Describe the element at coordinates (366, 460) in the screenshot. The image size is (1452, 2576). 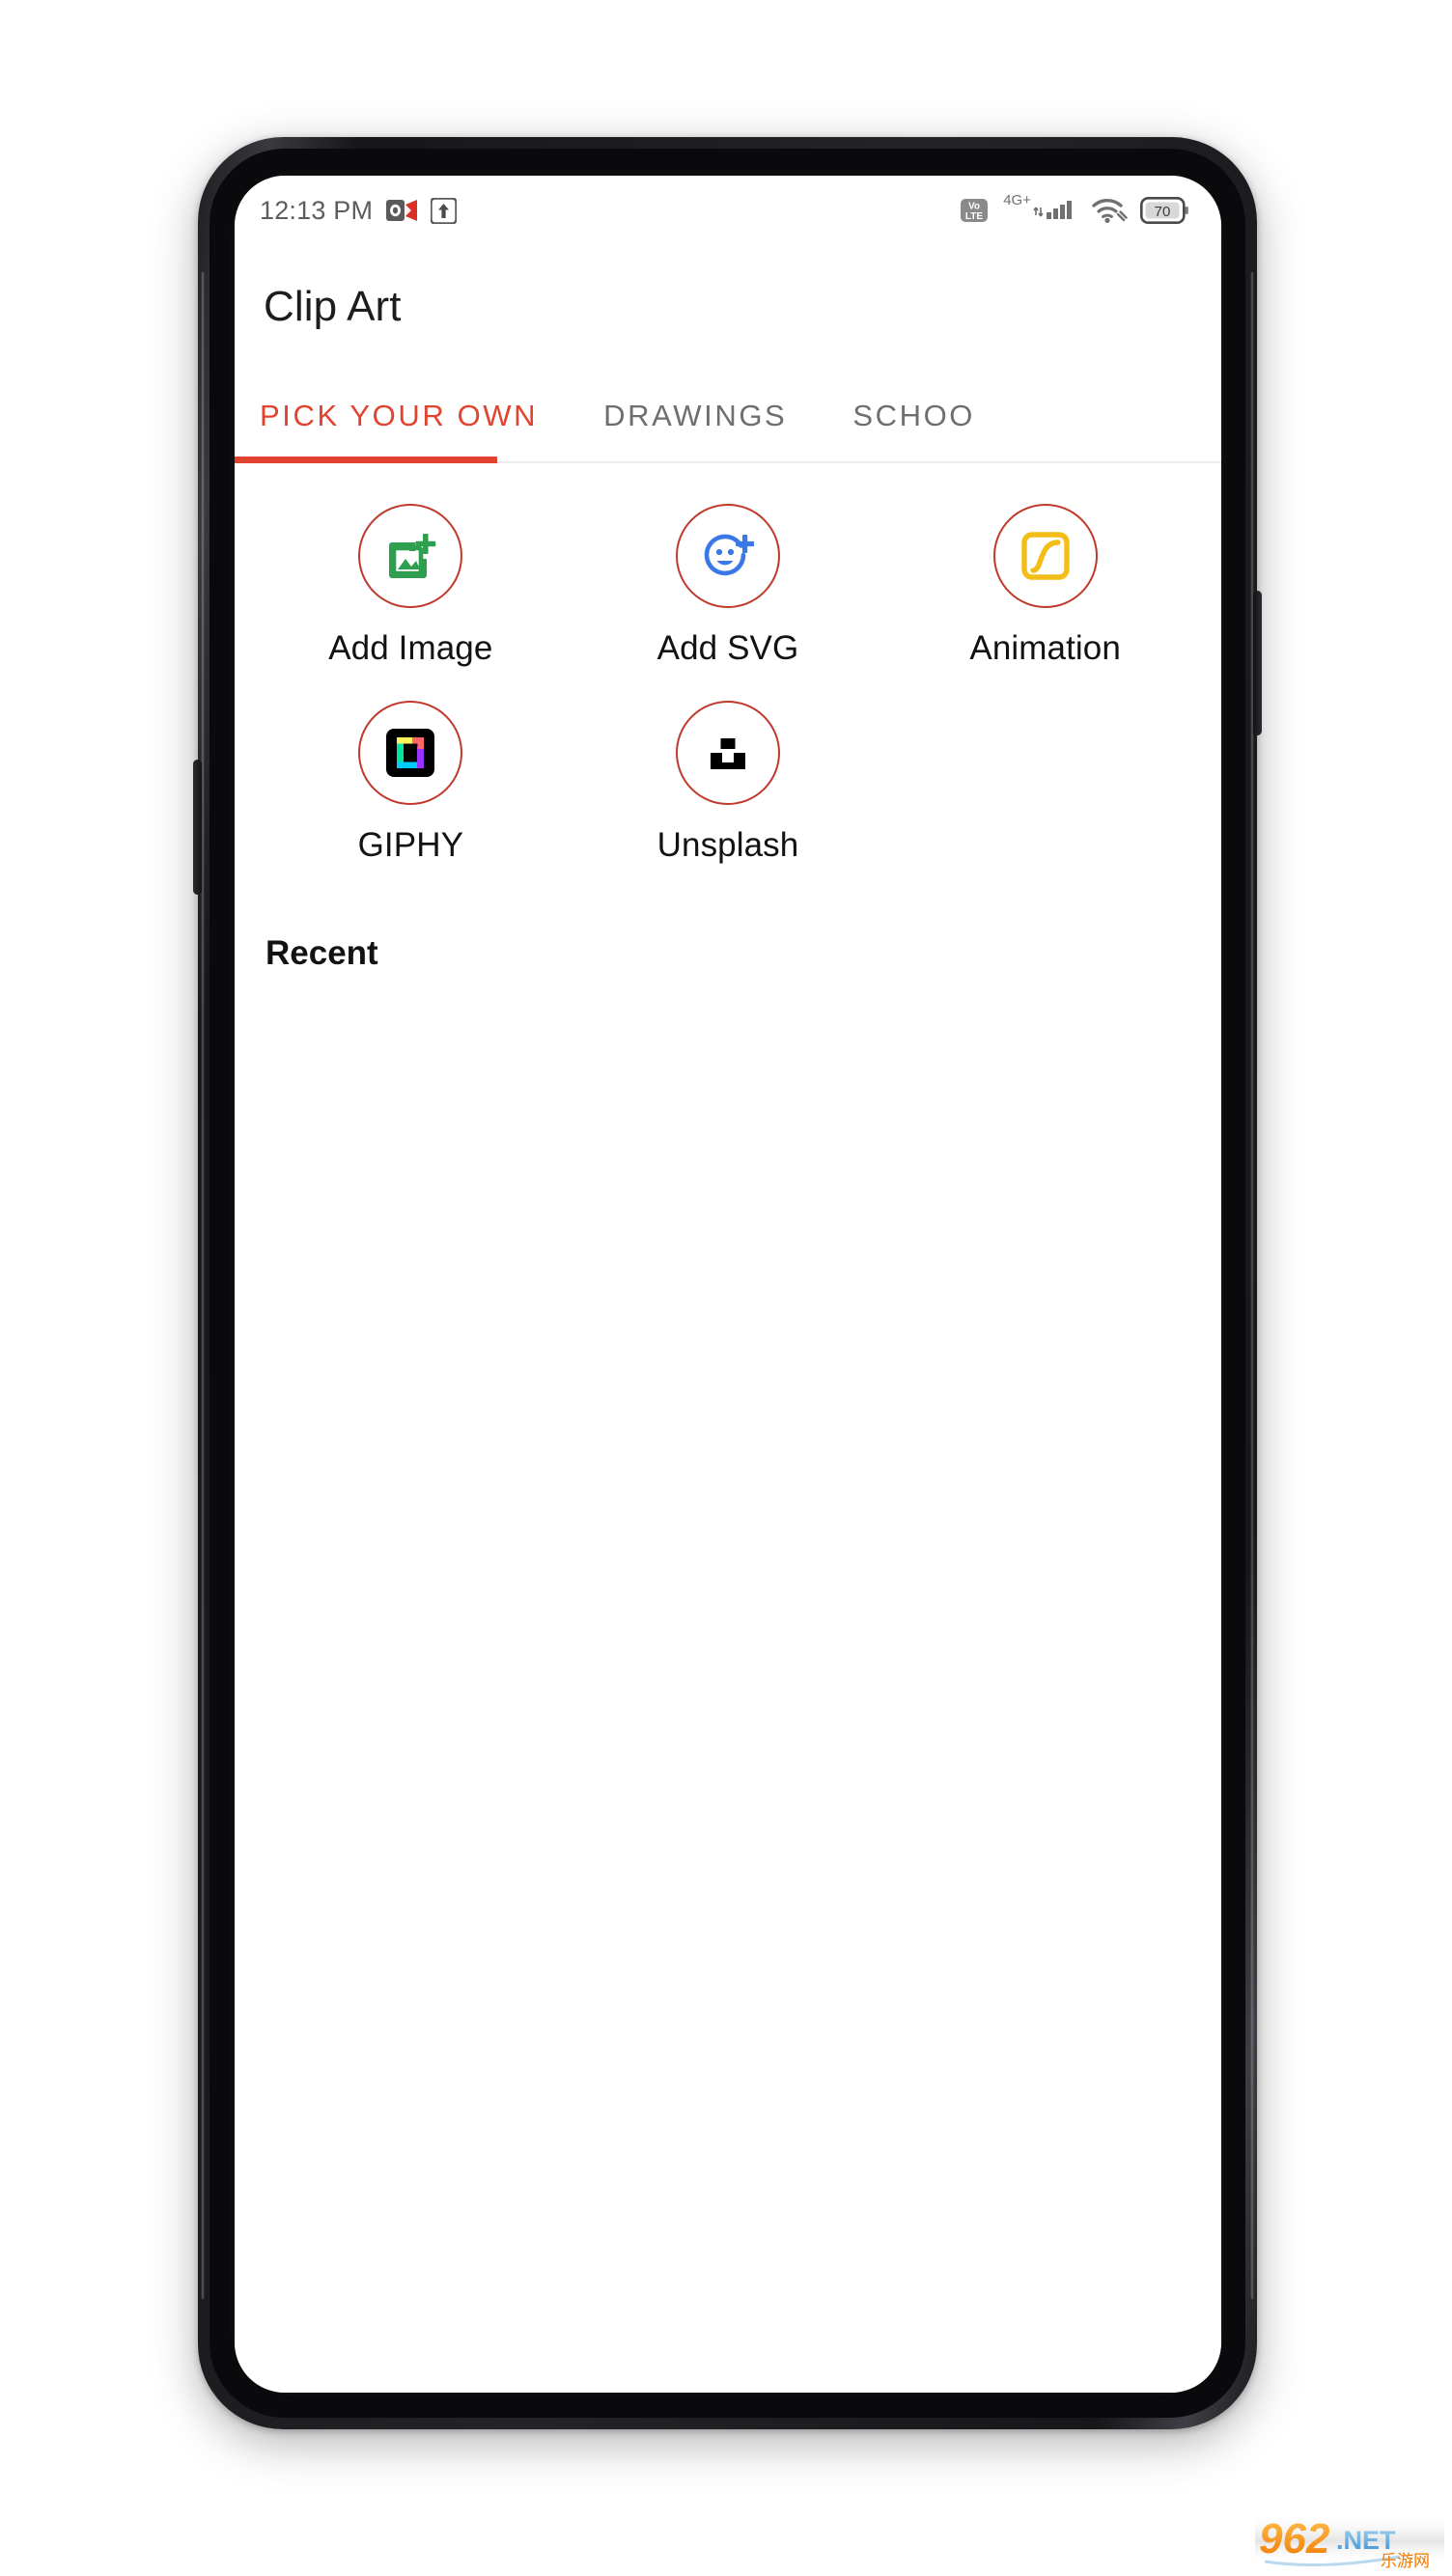
I see `tab-active-indicator` at that location.